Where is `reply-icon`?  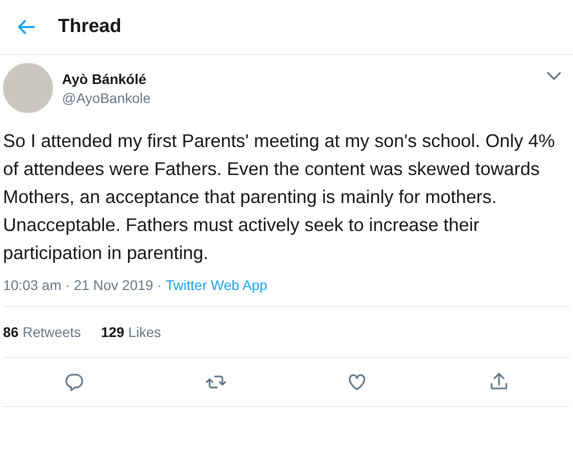 reply-icon is located at coordinates (73, 382).